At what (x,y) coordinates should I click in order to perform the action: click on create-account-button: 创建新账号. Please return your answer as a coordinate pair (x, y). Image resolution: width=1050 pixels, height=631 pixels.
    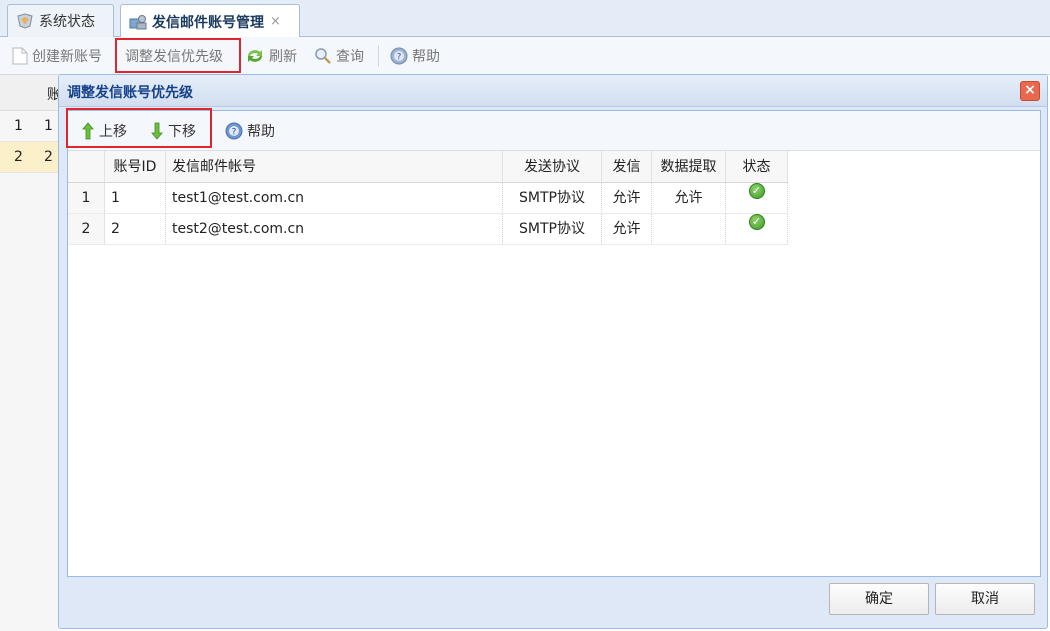
    Looking at the image, I should click on (57, 56).